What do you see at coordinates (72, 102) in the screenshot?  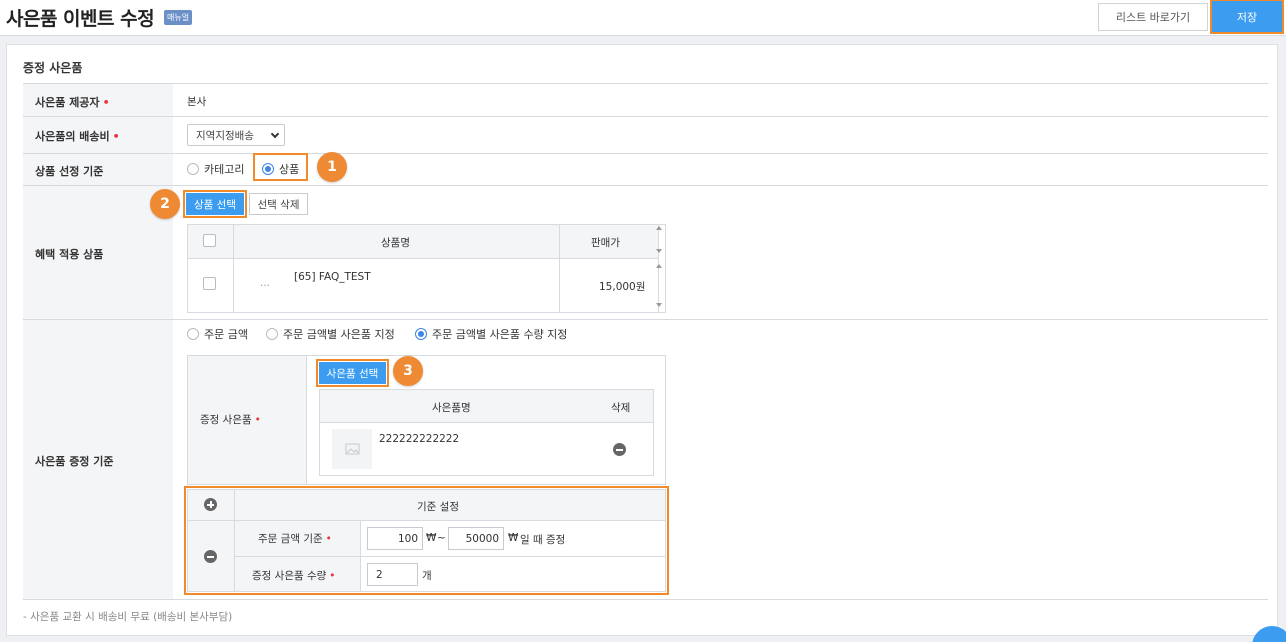 I see `provider-label: 사은품 제공자 •` at bounding box center [72, 102].